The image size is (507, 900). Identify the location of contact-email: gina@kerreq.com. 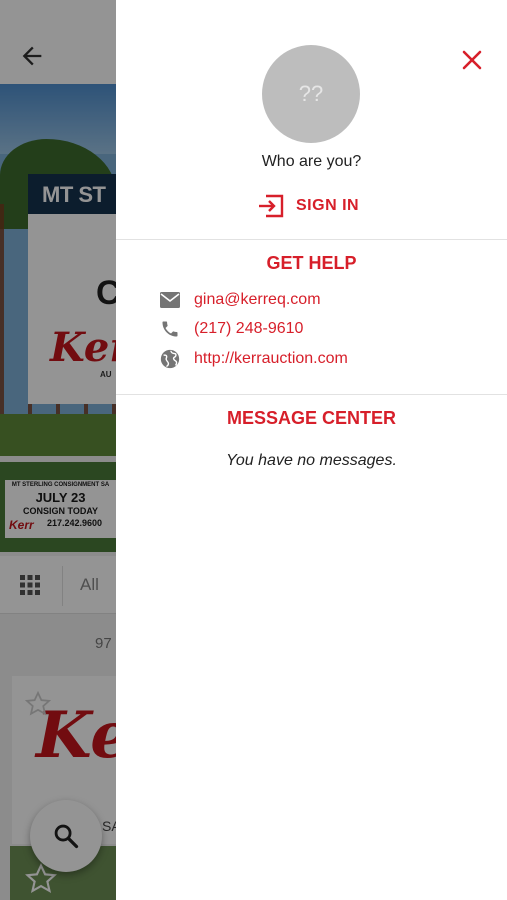
(239, 300).